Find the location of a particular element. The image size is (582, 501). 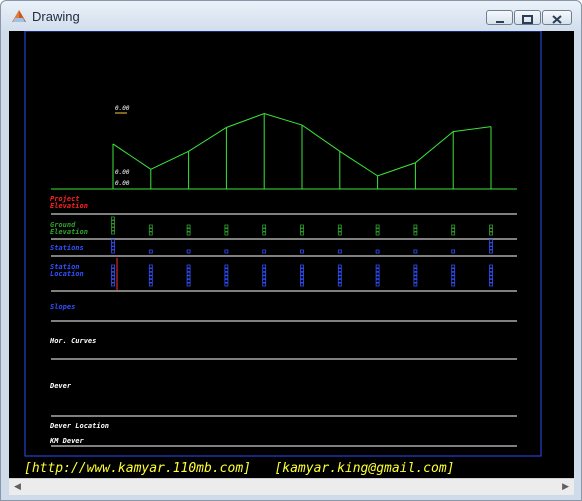

horizontal-scrollbar: ◀ ▶ is located at coordinates (291, 486).